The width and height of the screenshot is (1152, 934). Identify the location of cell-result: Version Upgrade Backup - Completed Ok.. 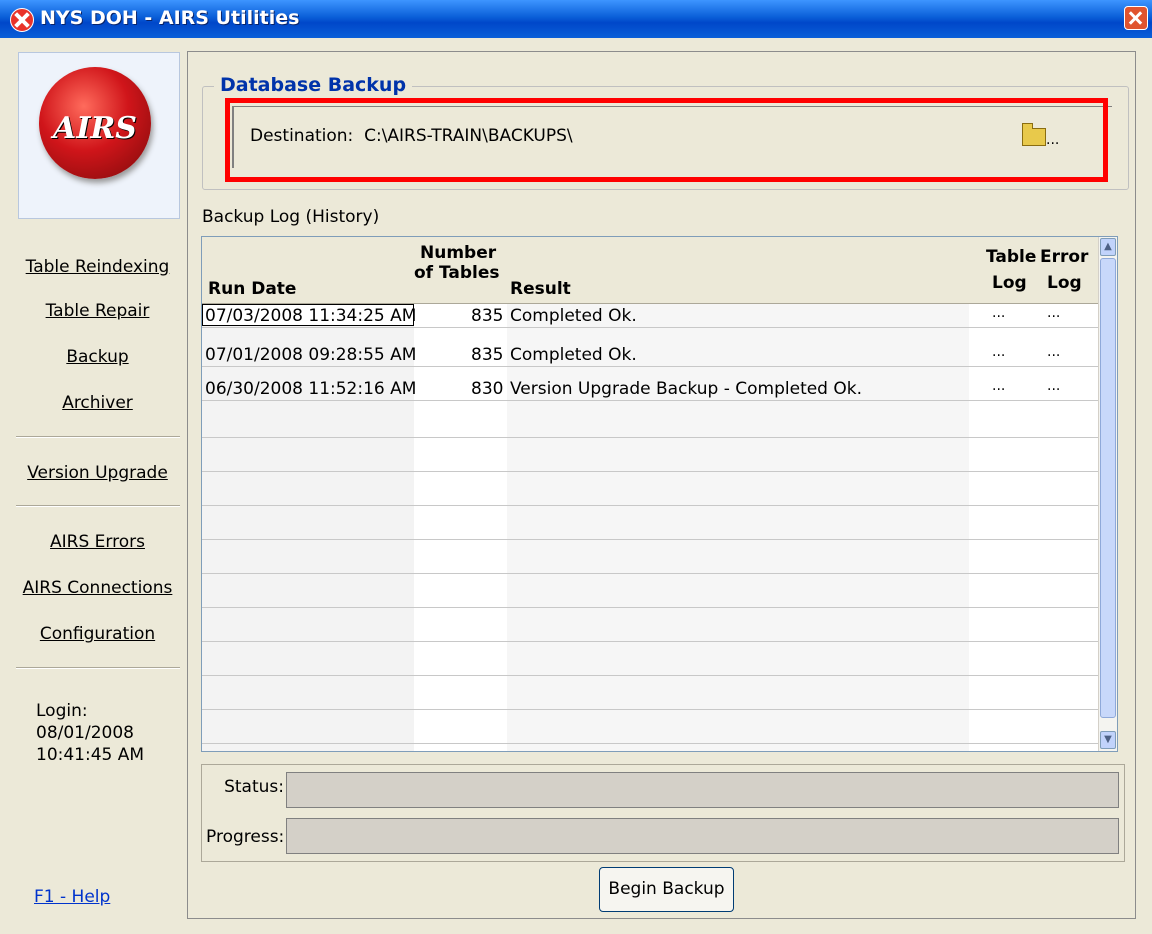
(686, 389).